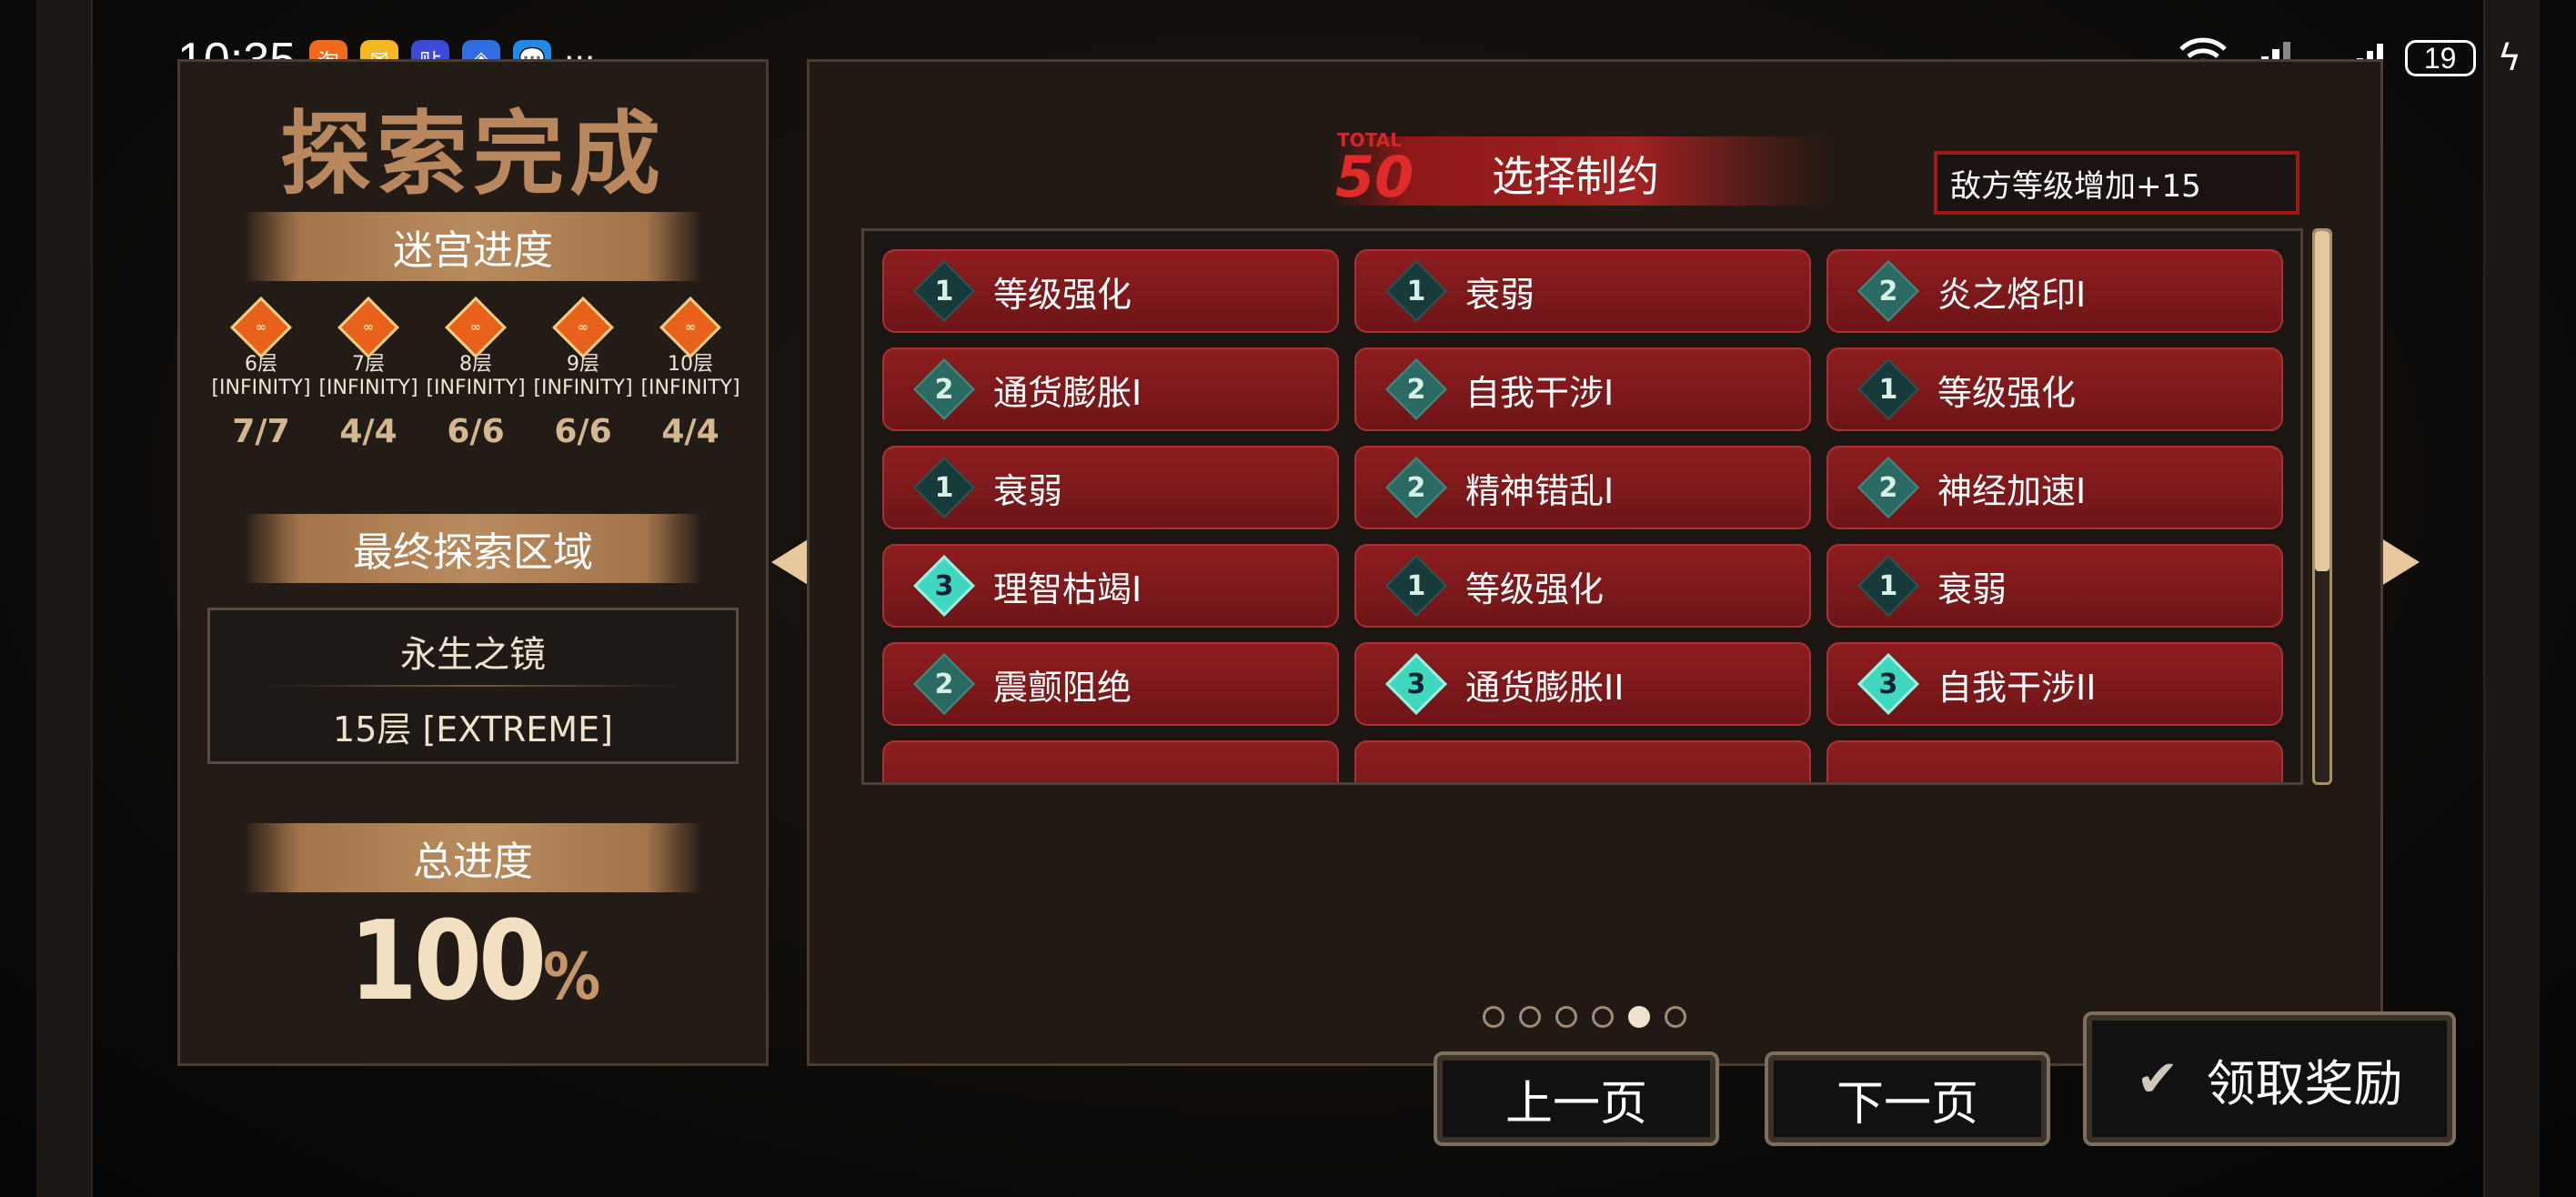 The height and width of the screenshot is (1197, 2576). What do you see at coordinates (2116, 183) in the screenshot?
I see `enemy-level-badge: 敌方等级增加+15` at bounding box center [2116, 183].